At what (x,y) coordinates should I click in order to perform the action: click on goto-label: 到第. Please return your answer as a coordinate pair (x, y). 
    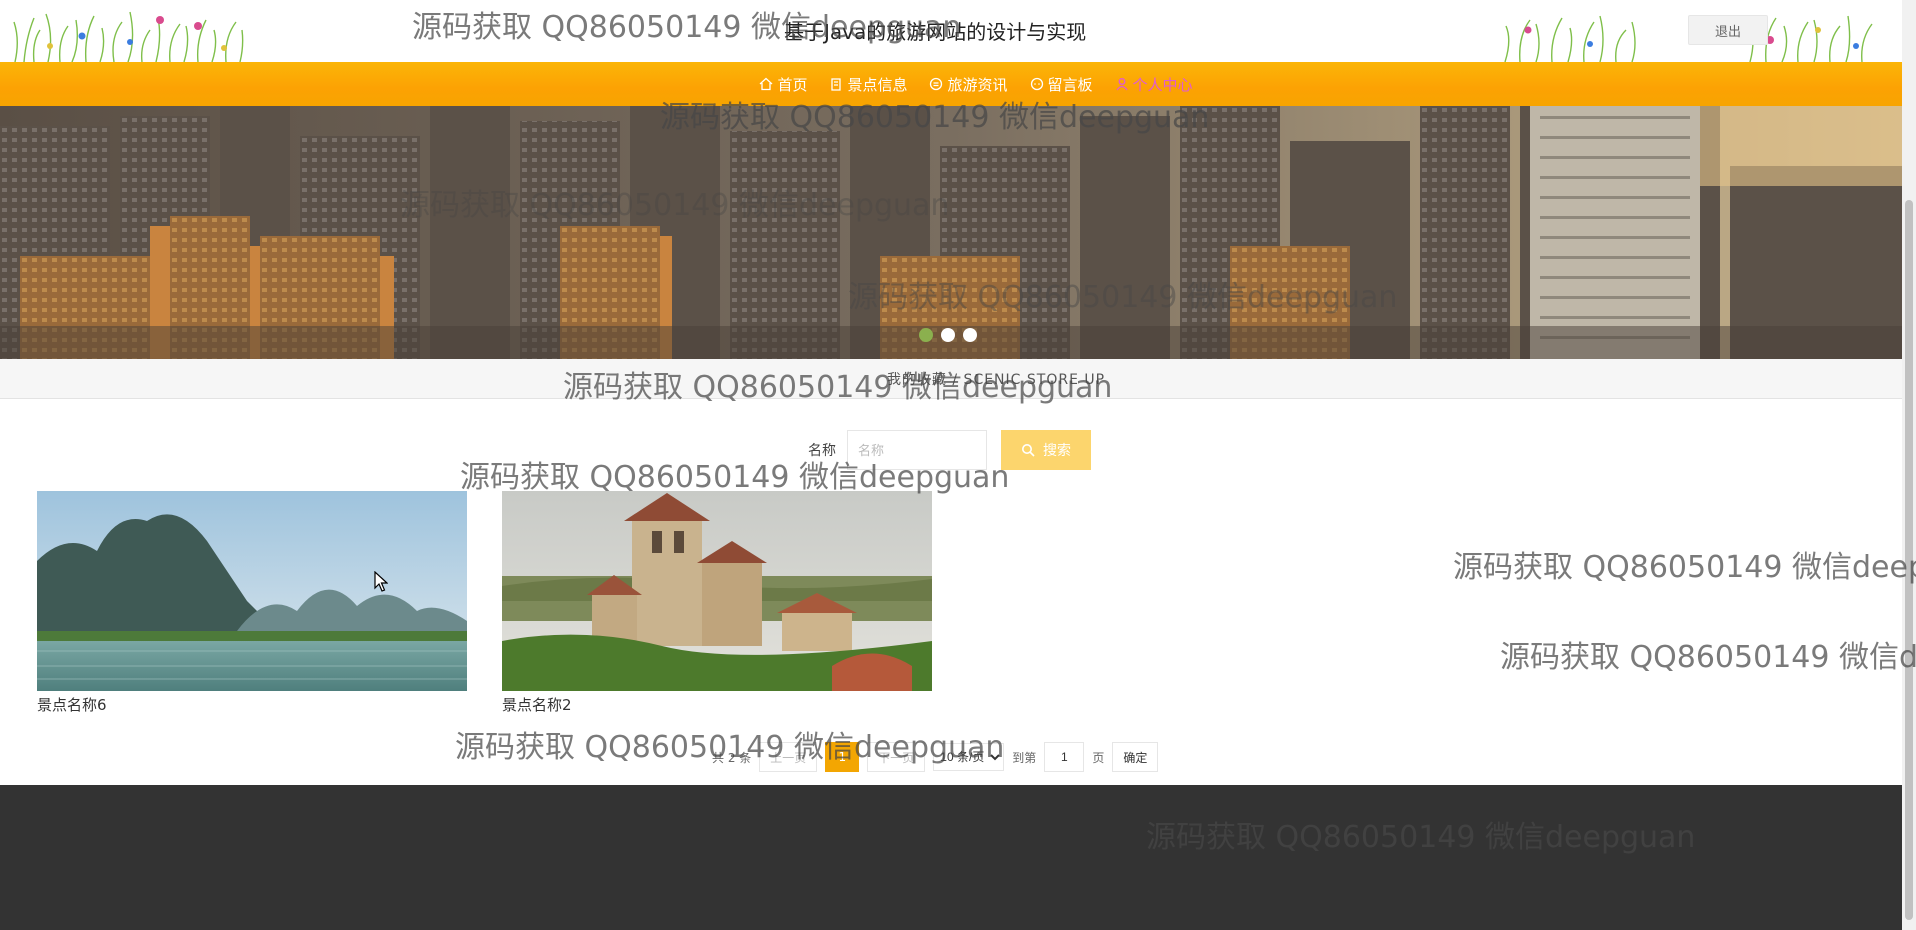
    Looking at the image, I should click on (1024, 757).